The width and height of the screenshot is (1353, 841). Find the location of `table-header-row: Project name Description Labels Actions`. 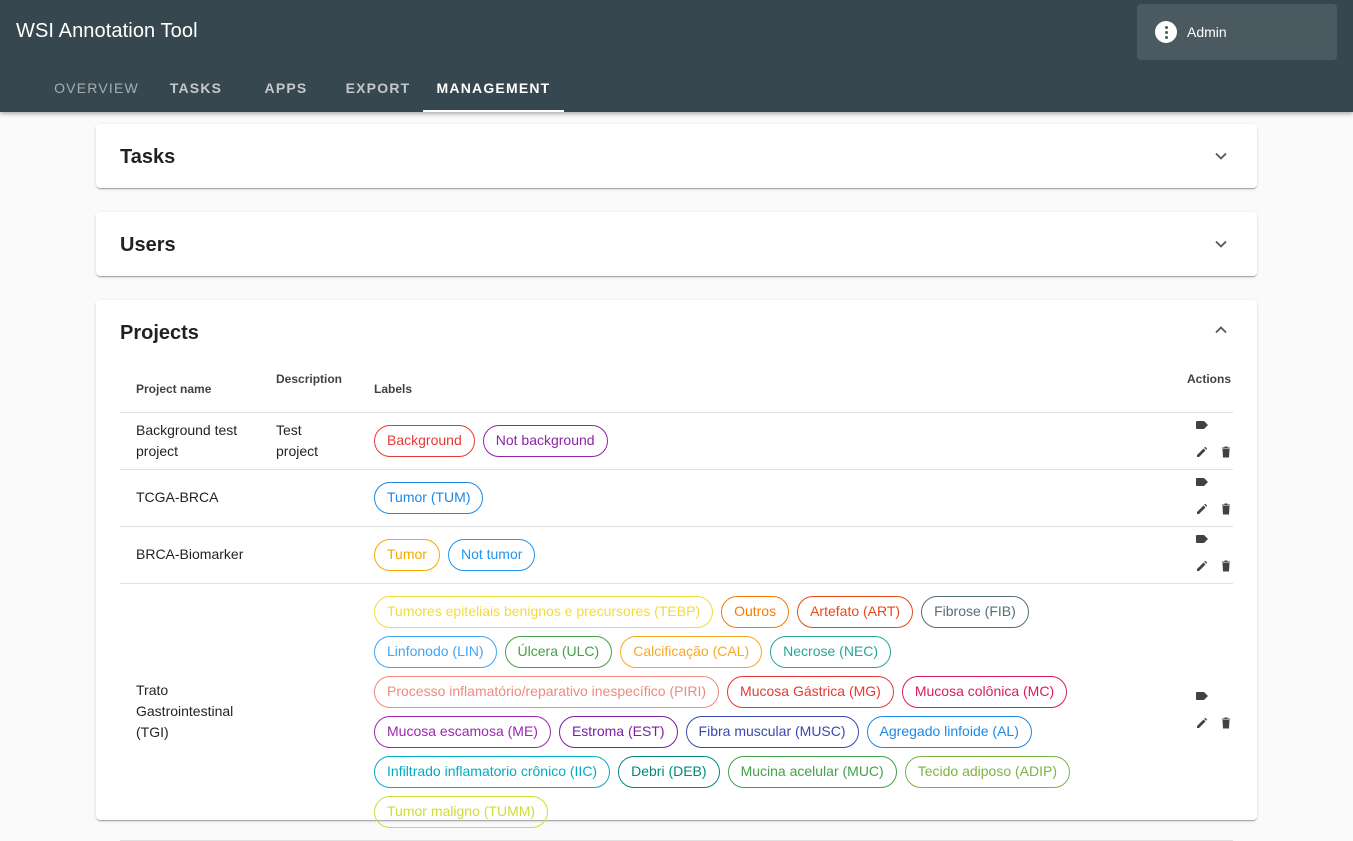

table-header-row: Project name Description Labels Actions is located at coordinates (676, 390).